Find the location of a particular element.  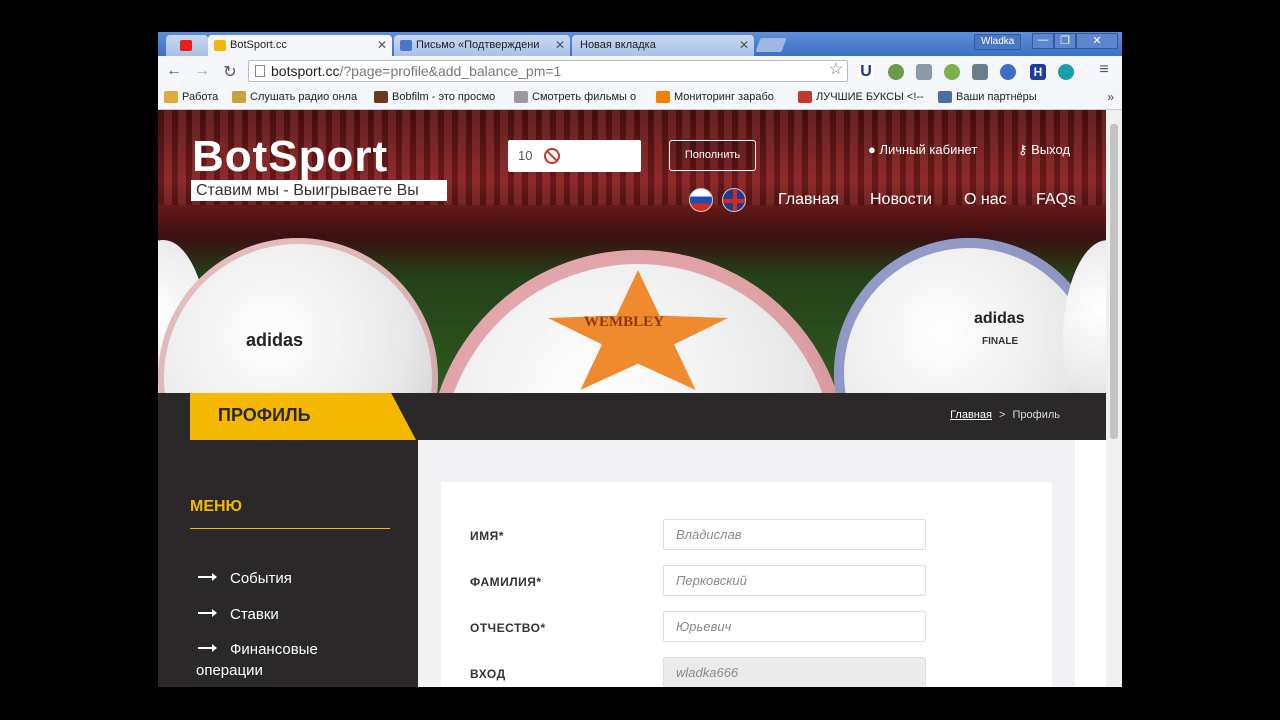

bookmark-item: Bobfilm - это просмо is located at coordinates (434, 97).